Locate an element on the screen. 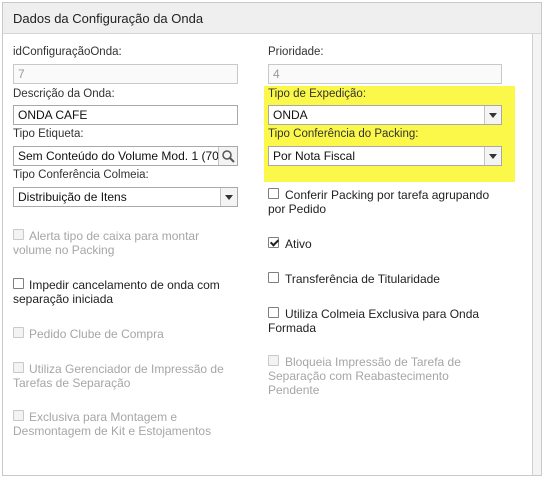 Image resolution: width=545 pixels, height=485 pixels. id-field: 7 is located at coordinates (125, 74).